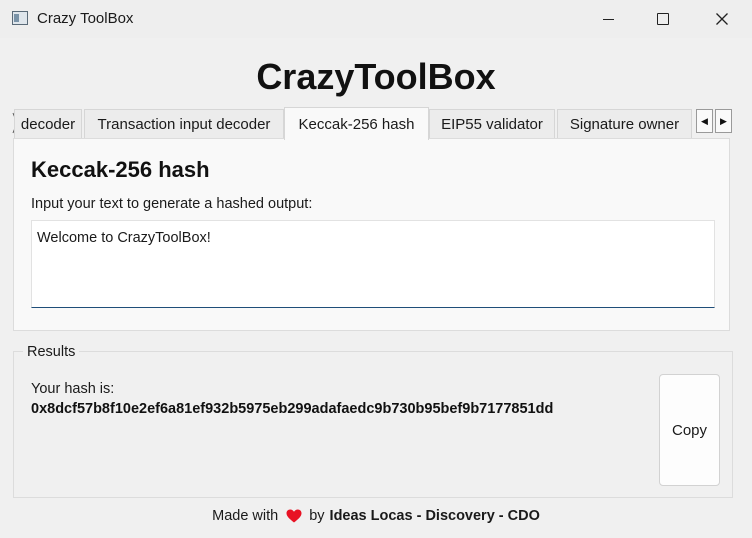  I want to click on minimize-button, so click(608, 19).